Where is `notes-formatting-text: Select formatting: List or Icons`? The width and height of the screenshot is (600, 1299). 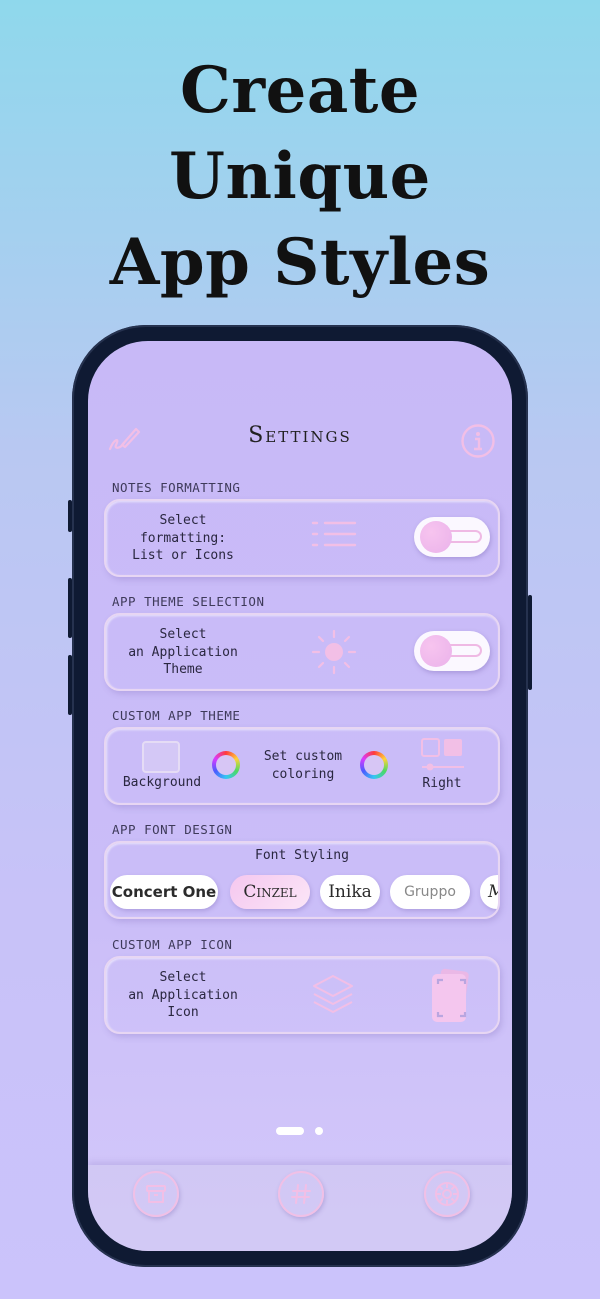
notes-formatting-text: Select formatting: List or Icons is located at coordinates (183, 538).